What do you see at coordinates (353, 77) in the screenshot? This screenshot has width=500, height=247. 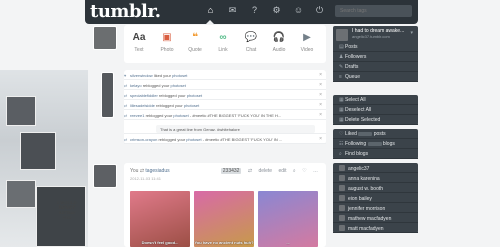 I see `sidebar-item-label: Queue` at bounding box center [353, 77].